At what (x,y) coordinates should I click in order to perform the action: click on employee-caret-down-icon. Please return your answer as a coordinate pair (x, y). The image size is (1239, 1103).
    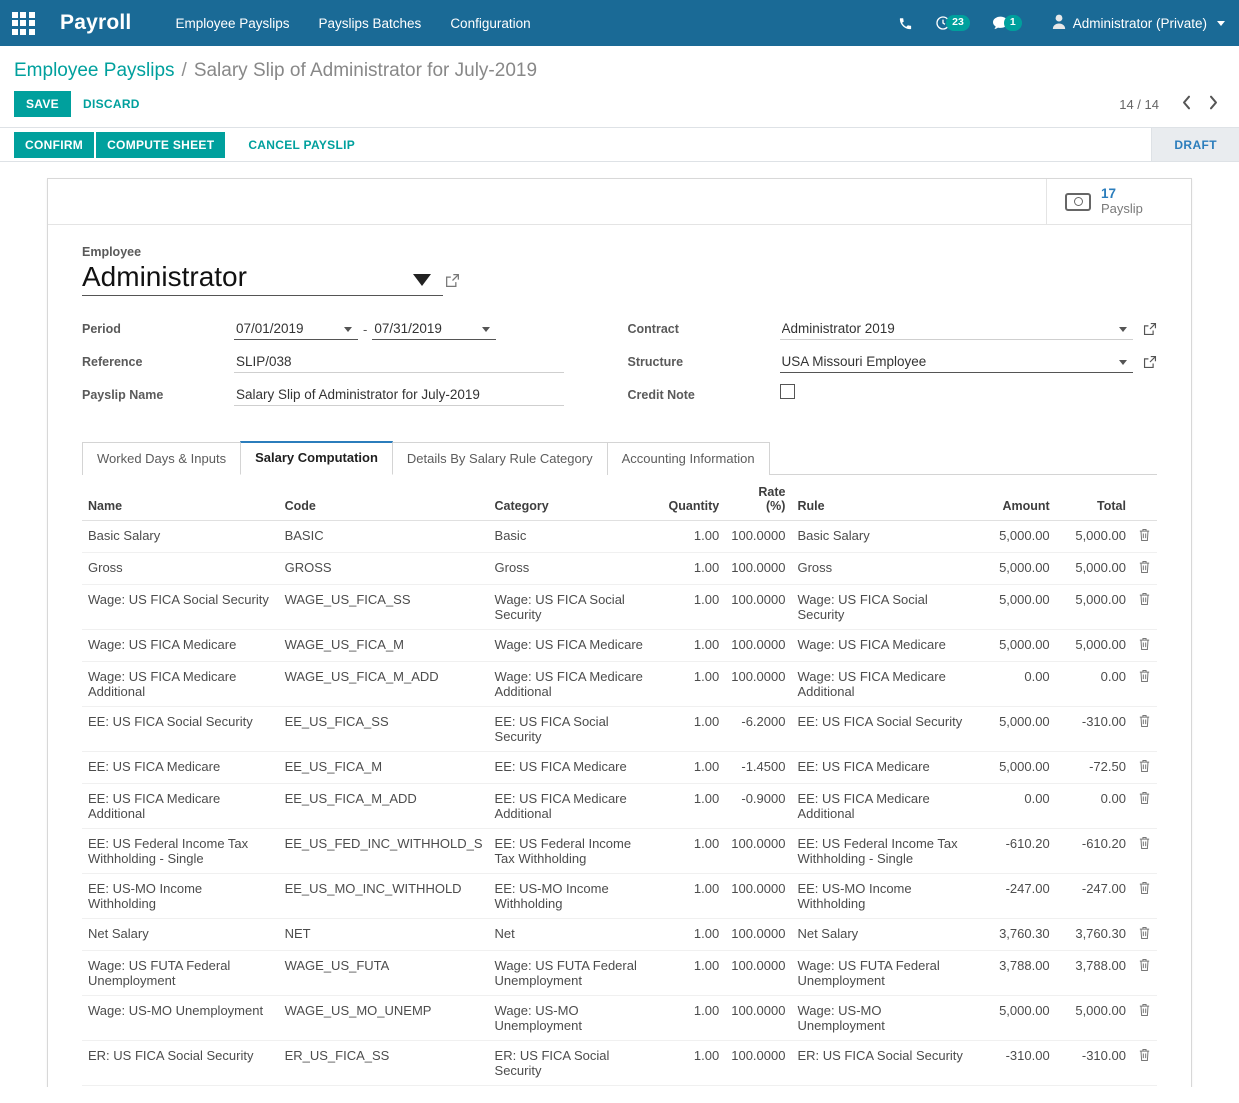
    Looking at the image, I should click on (422, 280).